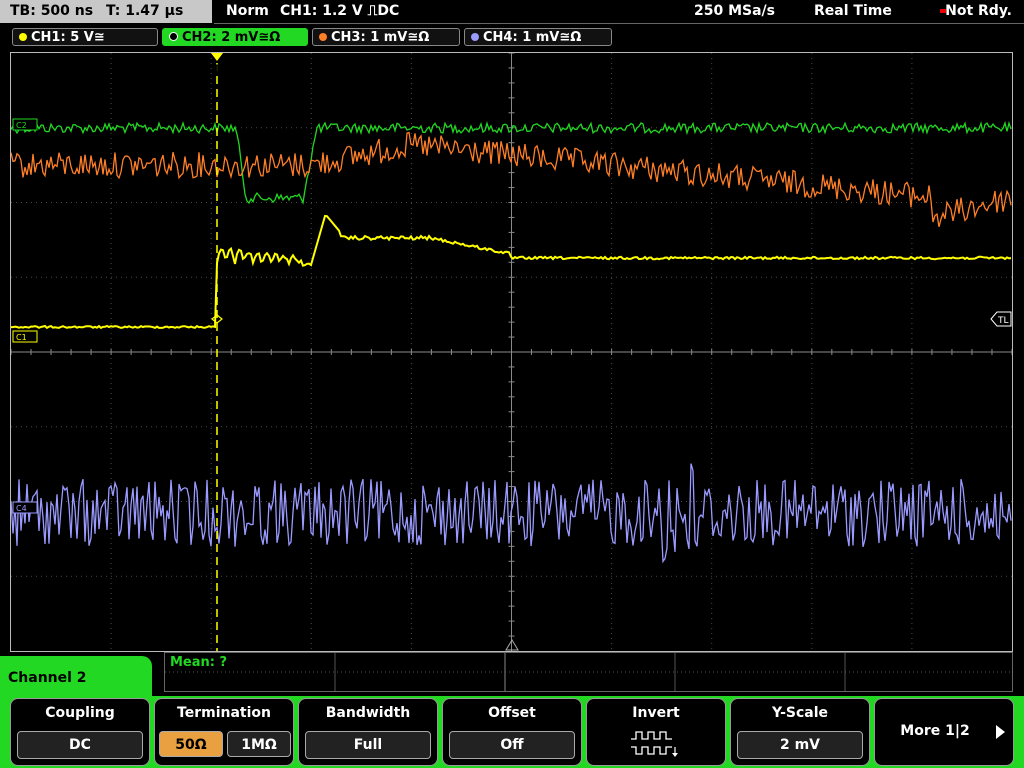  I want to click on more-label: More 1|2, so click(935, 731).